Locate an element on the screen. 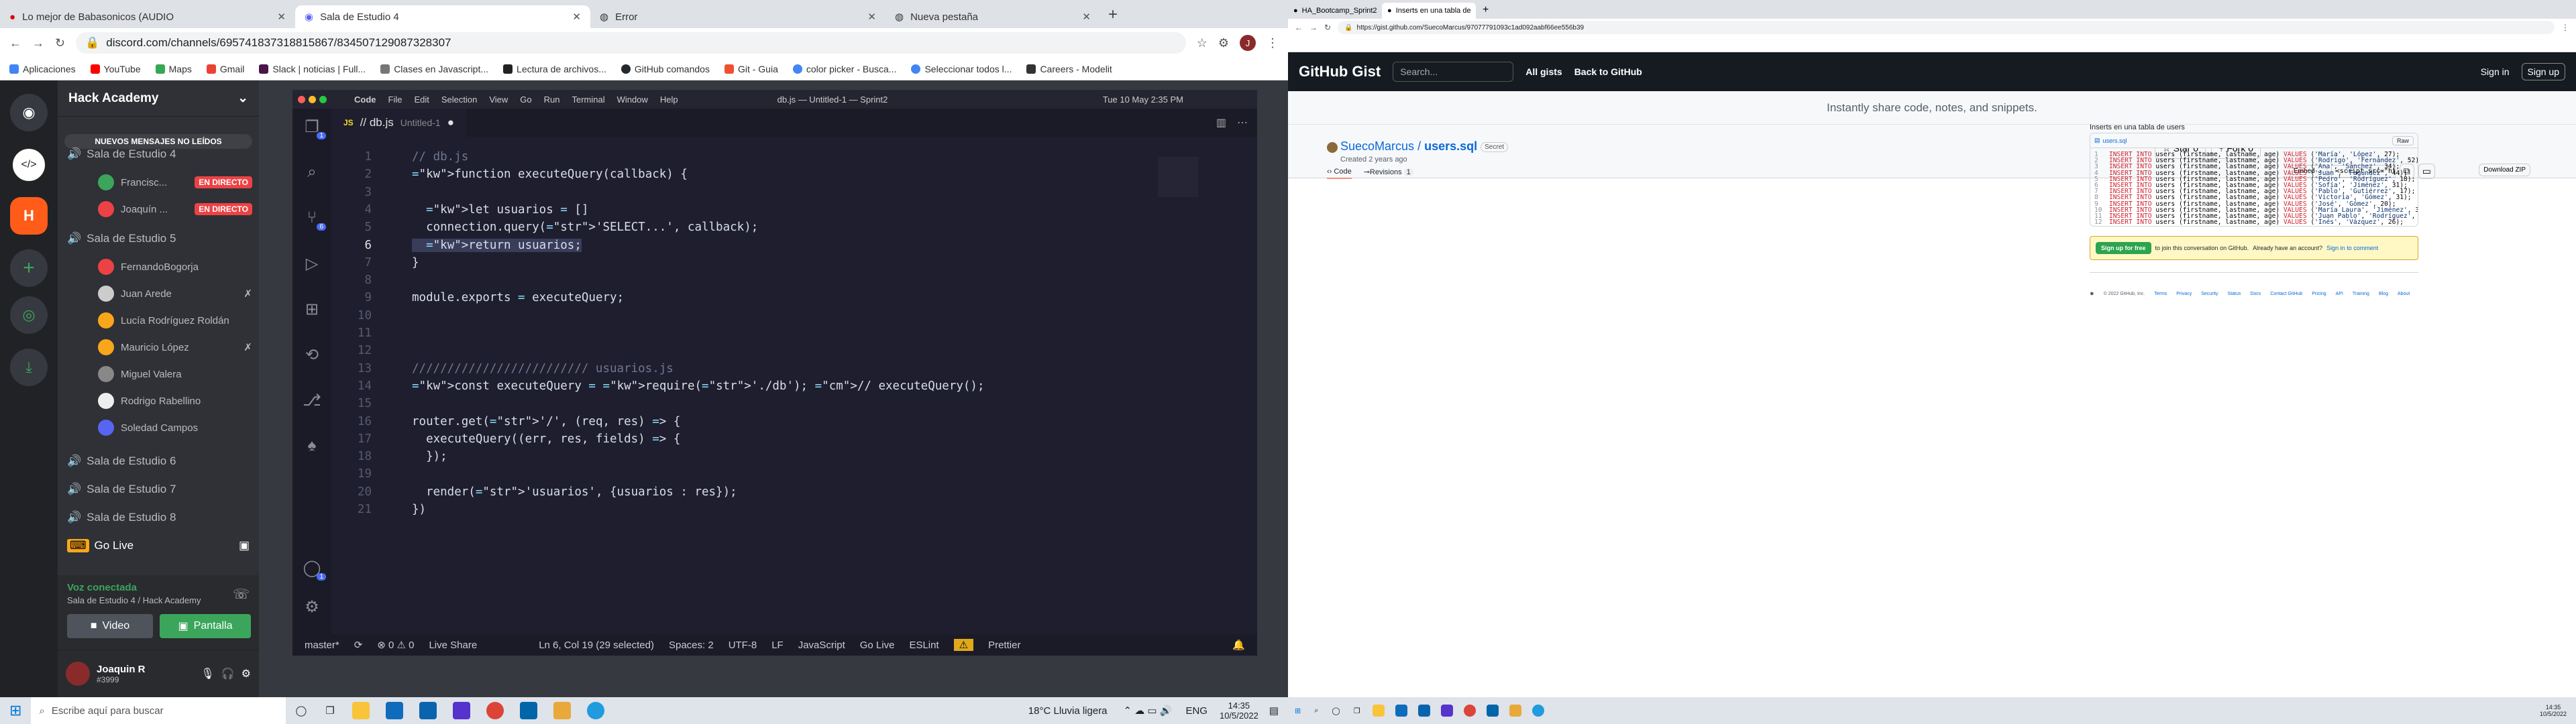 The width and height of the screenshot is (2576, 724). golive-status: Go Live is located at coordinates (877, 645).